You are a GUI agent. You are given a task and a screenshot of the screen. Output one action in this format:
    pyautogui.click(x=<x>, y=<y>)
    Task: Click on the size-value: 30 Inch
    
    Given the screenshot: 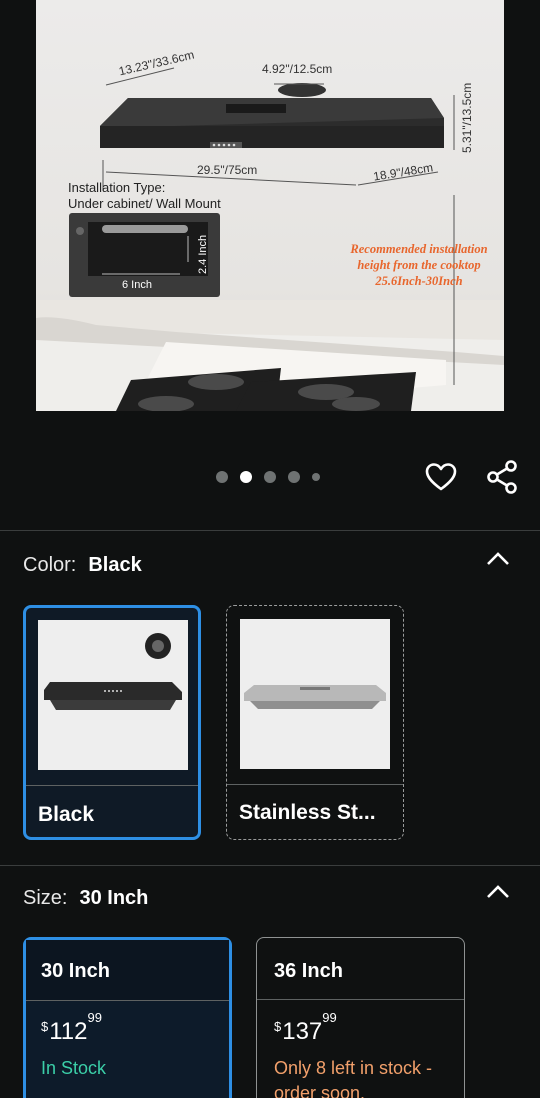 What is the action you would take?
    pyautogui.click(x=114, y=898)
    